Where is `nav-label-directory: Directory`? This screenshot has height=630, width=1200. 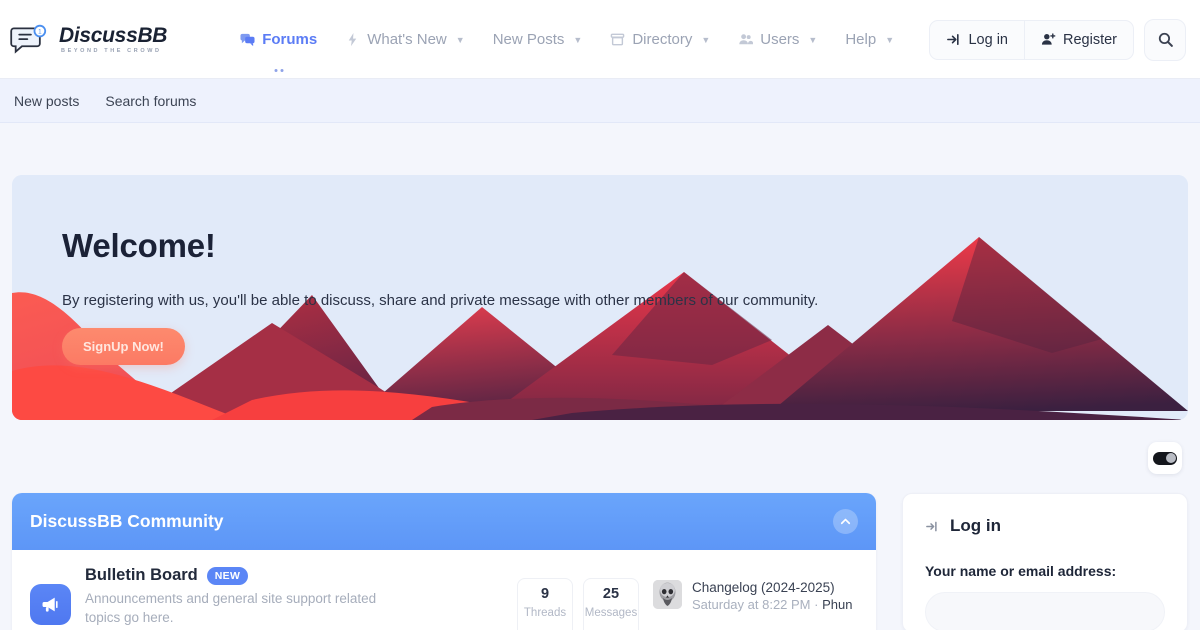 nav-label-directory: Directory is located at coordinates (662, 39).